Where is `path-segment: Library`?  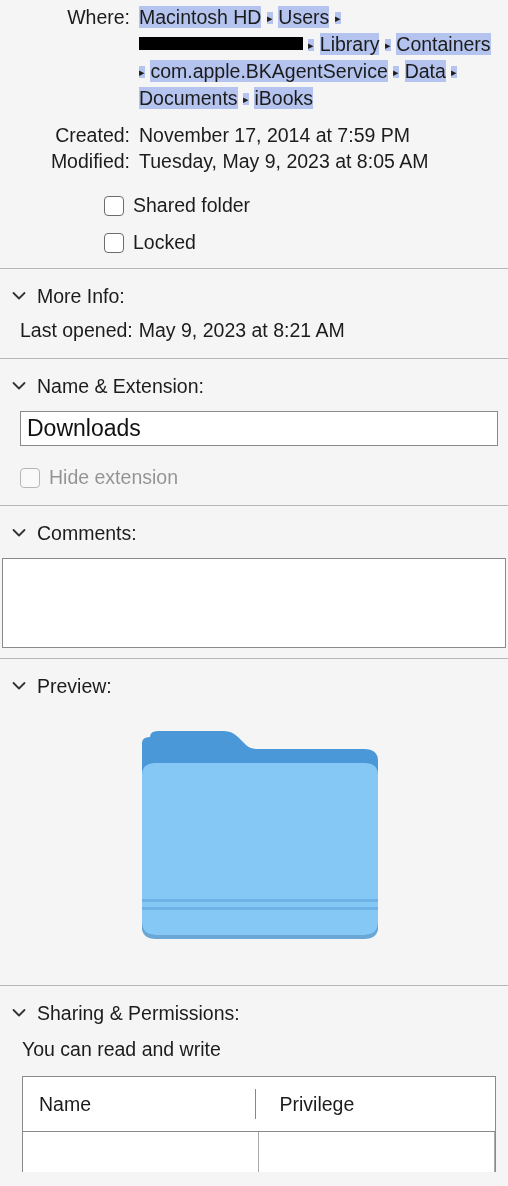 path-segment: Library is located at coordinates (349, 44).